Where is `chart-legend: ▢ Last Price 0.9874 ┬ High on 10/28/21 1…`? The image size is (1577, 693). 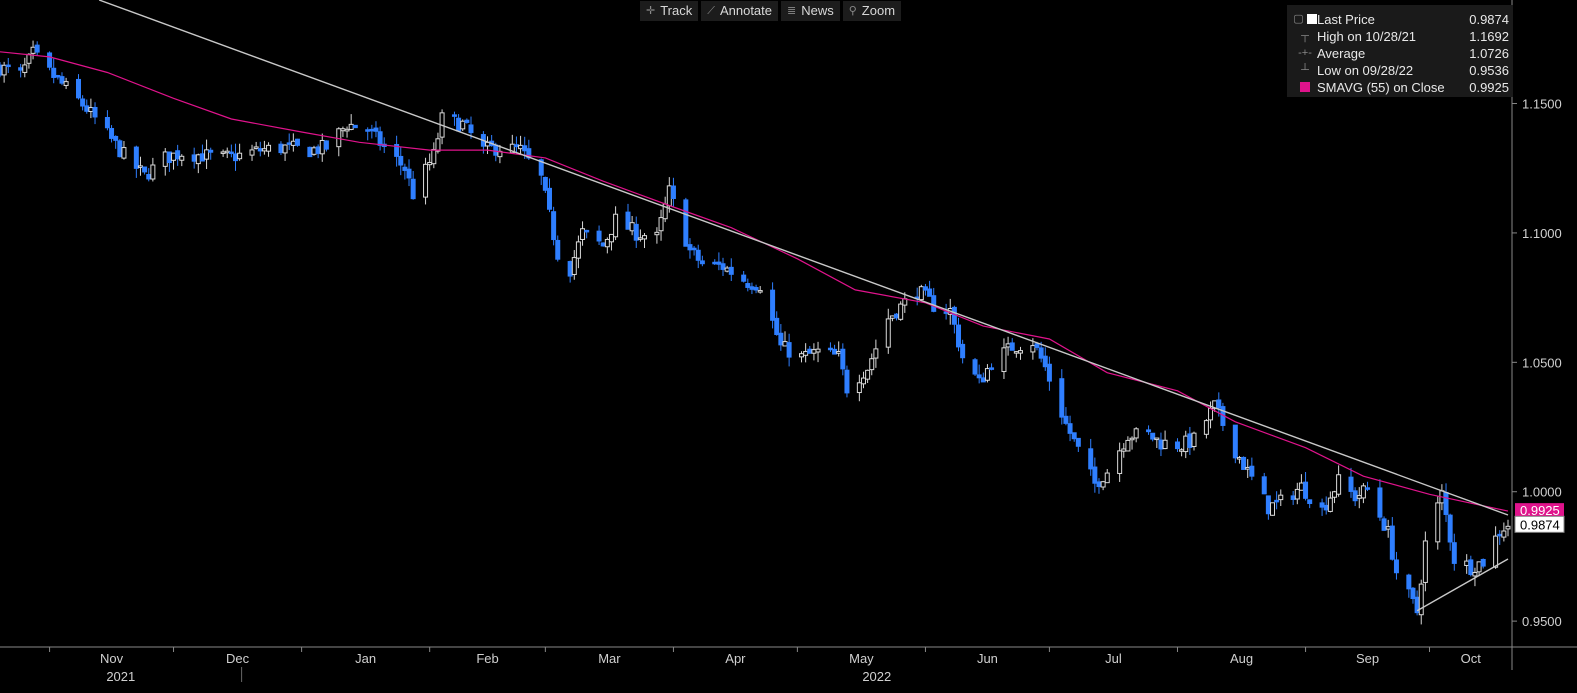
chart-legend: ▢ Last Price 0.9874 ┬ High on 10/28/21 1… is located at coordinates (1400, 51).